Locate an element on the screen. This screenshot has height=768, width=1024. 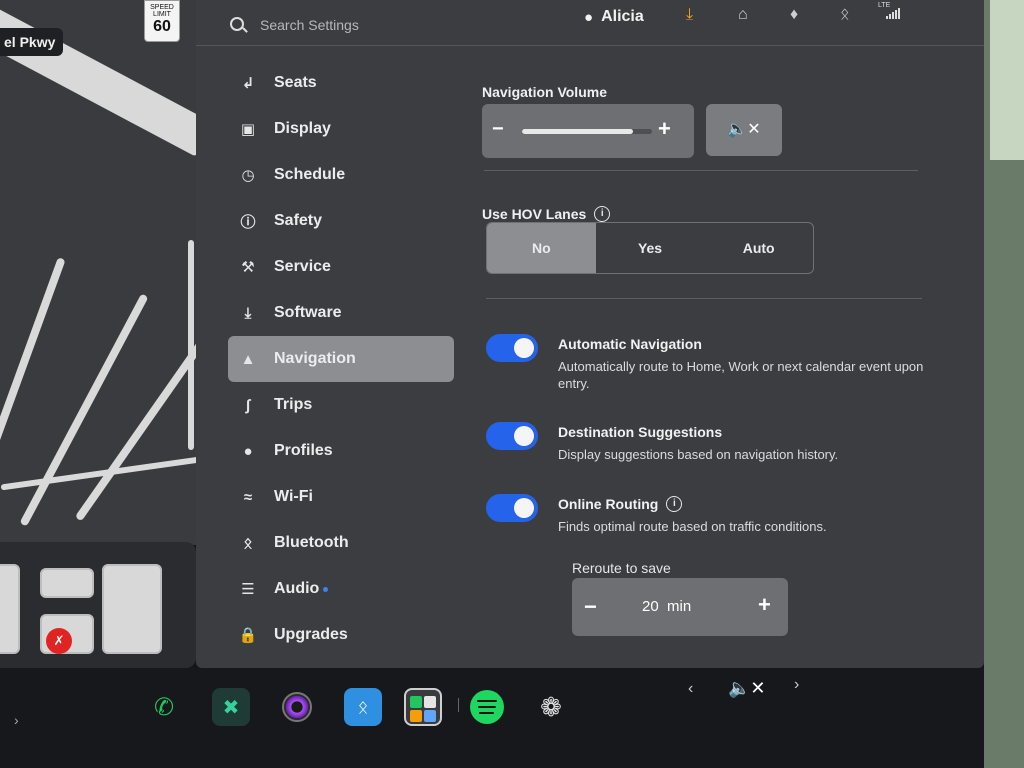
lte-signal-icon is located at coordinates (893, 13).